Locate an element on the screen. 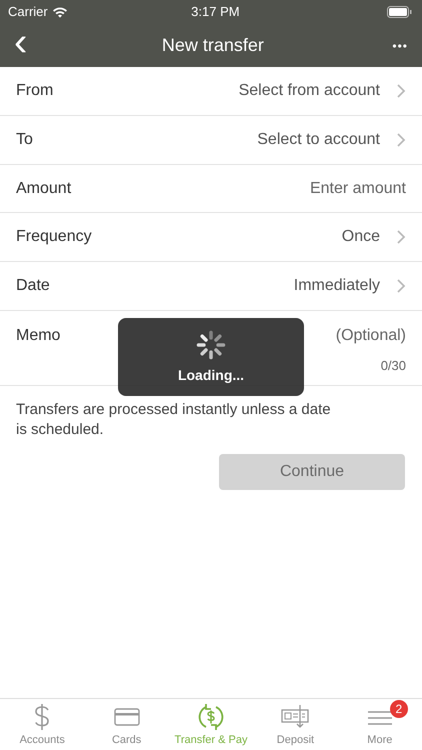 This screenshot has width=422, height=750. select-value: Select to account is located at coordinates (318, 140).